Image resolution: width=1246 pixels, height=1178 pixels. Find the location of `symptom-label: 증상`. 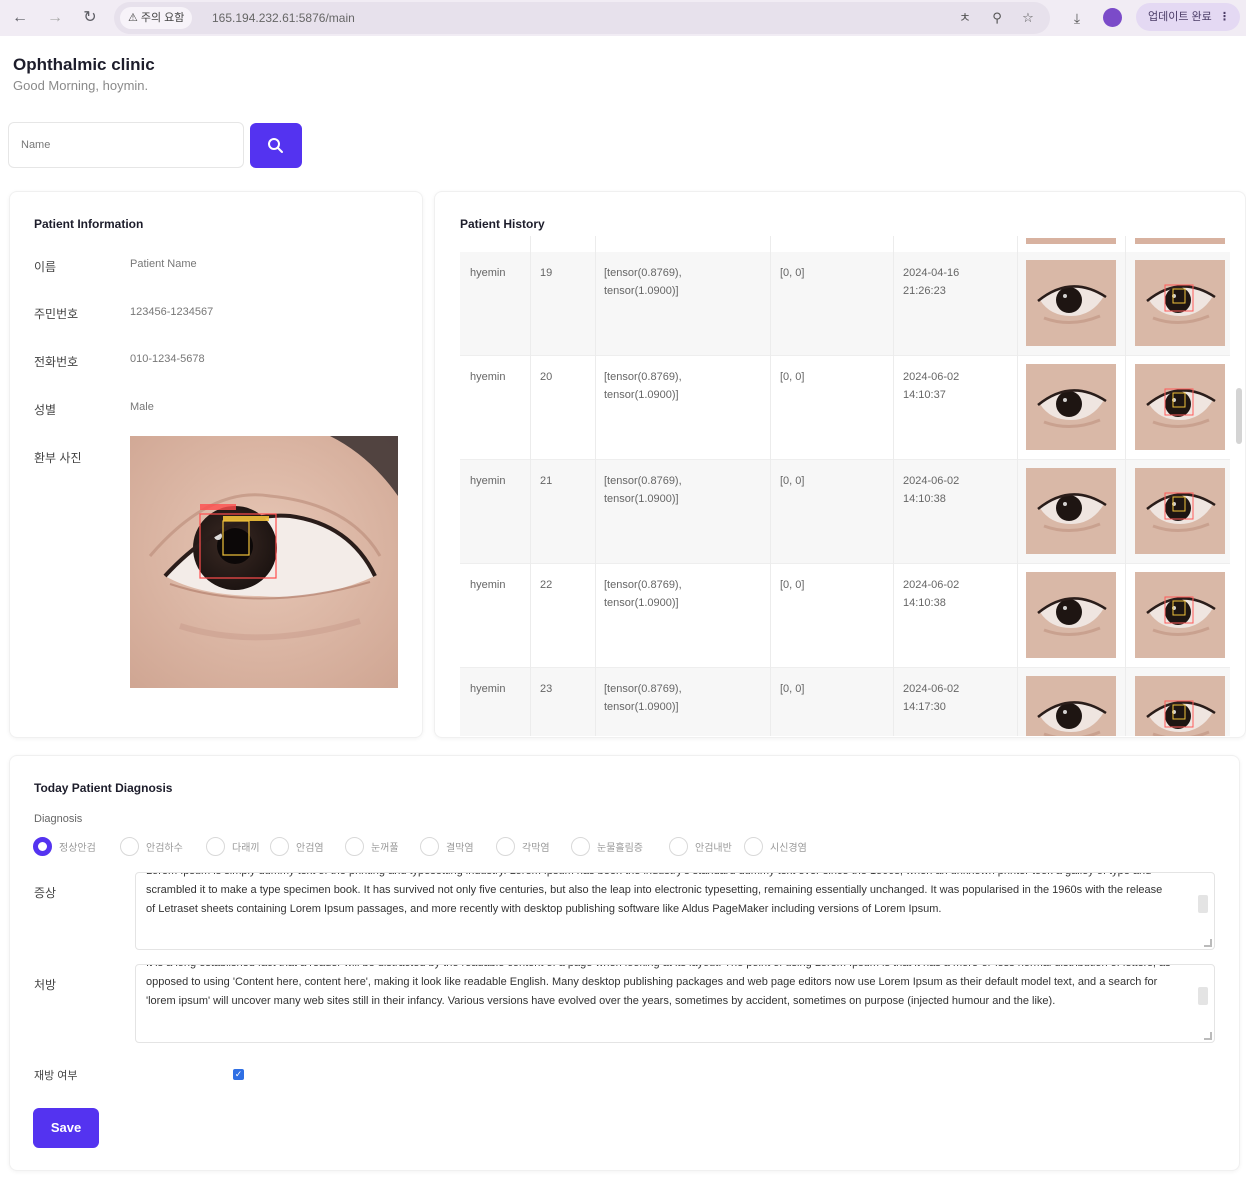

symptom-label: 증상 is located at coordinates (45, 893).